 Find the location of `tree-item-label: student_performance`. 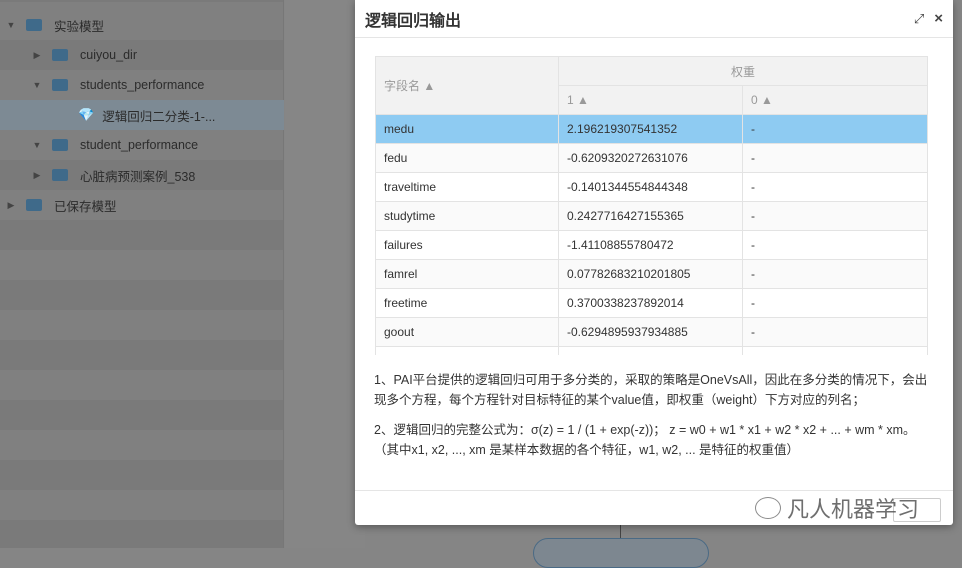

tree-item-label: student_performance is located at coordinates (139, 145).